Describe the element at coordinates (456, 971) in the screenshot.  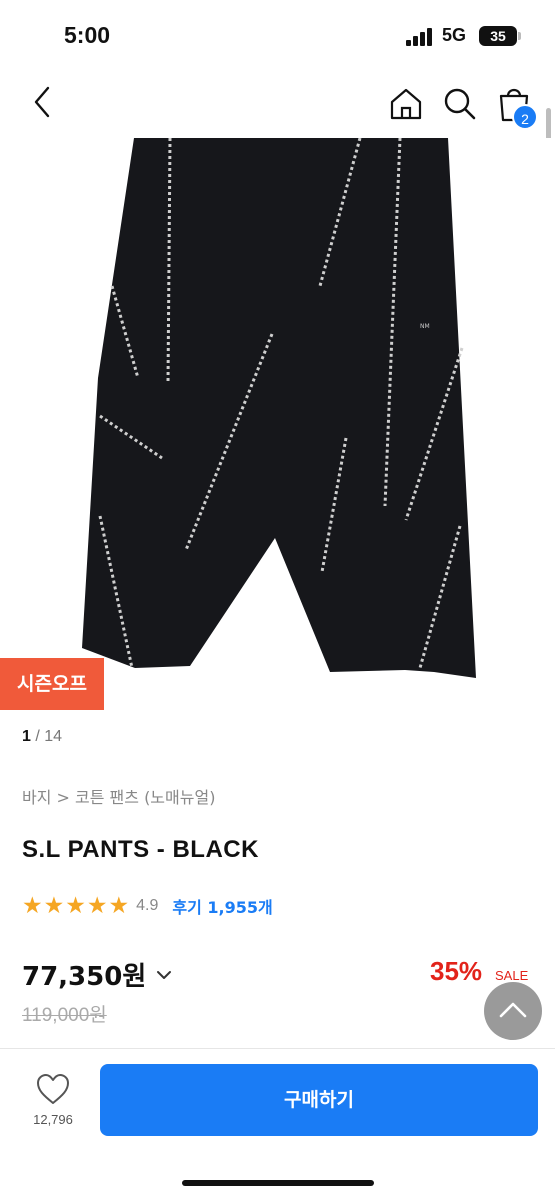
I see `discount-rate: 35%` at that location.